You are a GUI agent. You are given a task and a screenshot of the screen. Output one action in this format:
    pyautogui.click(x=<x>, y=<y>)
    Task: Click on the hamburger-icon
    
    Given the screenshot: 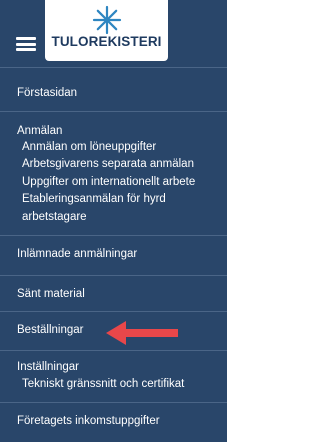 What is the action you would take?
    pyautogui.click(x=26, y=44)
    